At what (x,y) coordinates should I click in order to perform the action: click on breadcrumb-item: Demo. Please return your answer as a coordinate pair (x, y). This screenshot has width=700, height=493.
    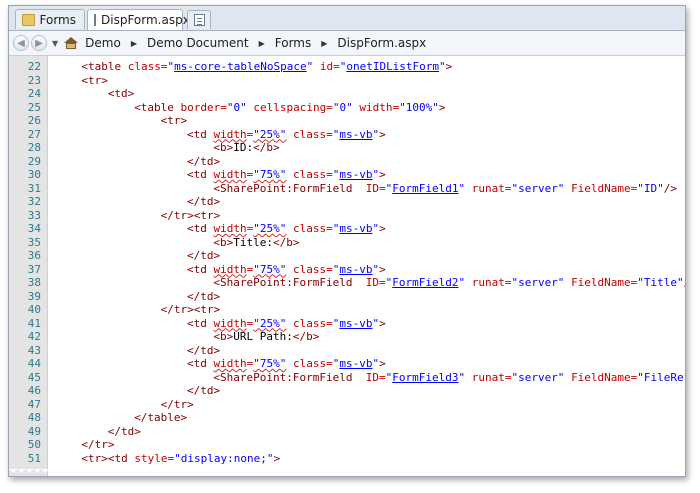
    Looking at the image, I should click on (103, 43).